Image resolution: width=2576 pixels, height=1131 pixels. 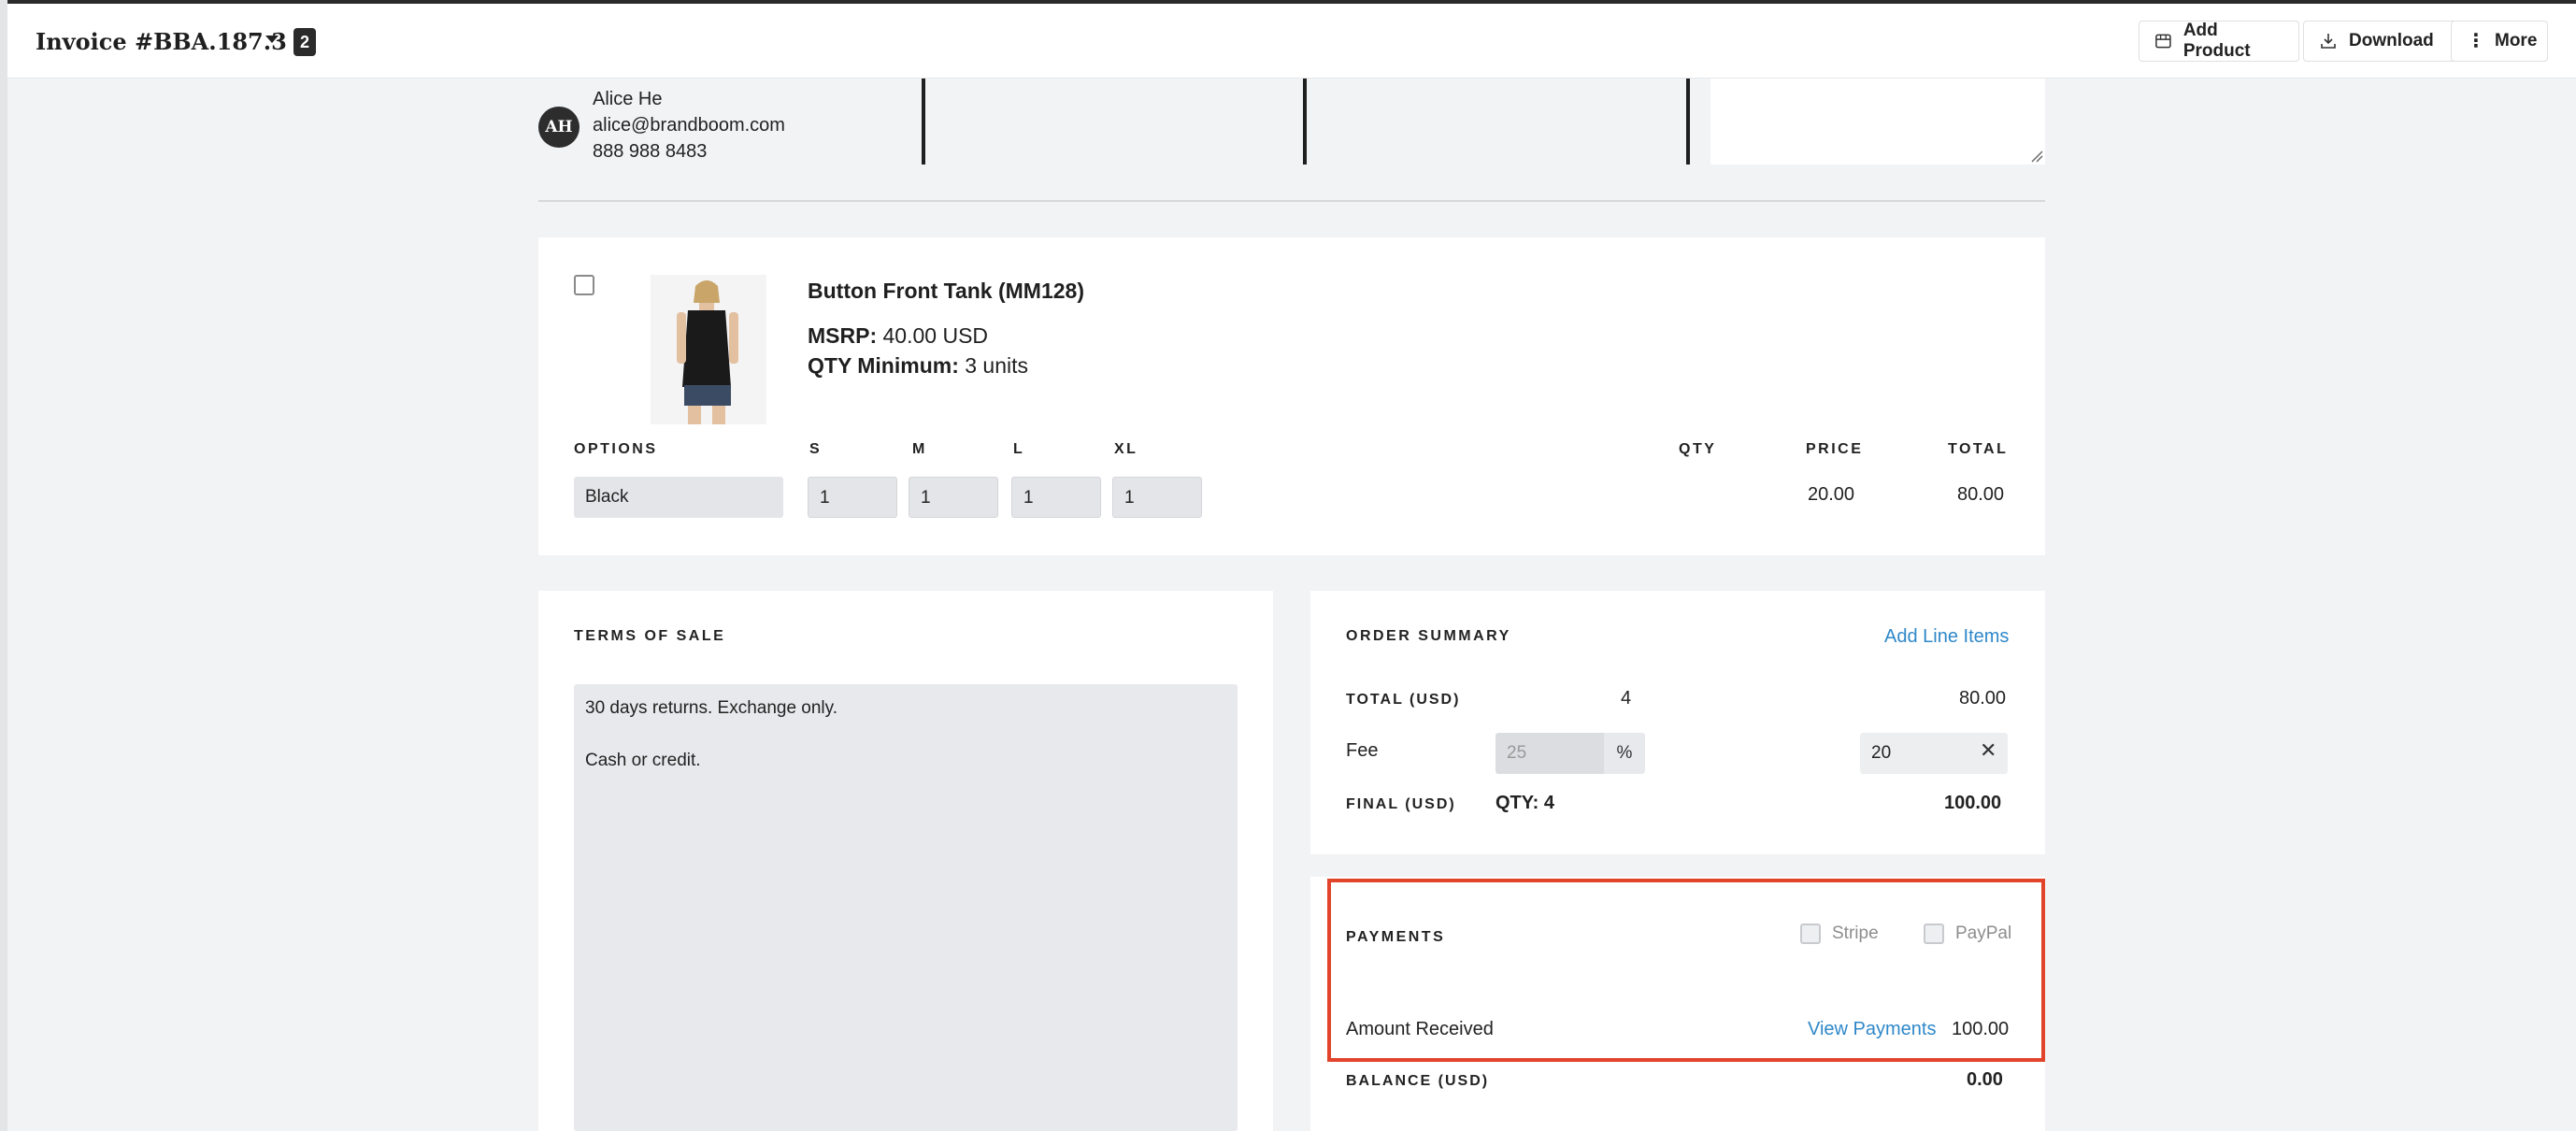 I want to click on product-msrp: MSRP: 40.00 USD, so click(x=898, y=336).